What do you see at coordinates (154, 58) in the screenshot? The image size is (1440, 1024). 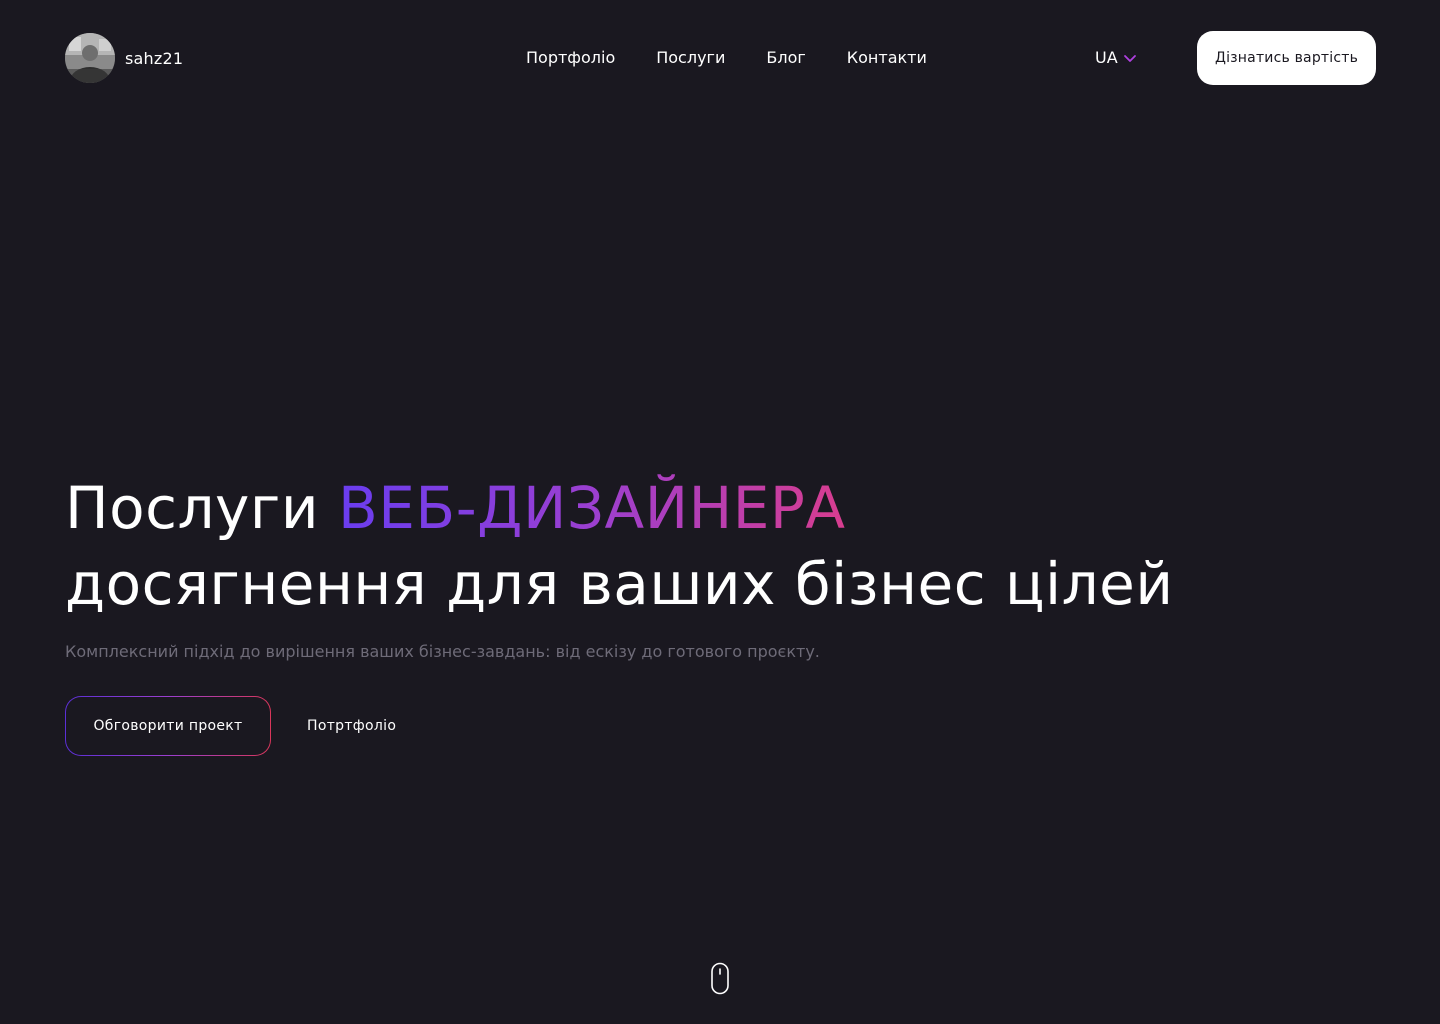 I see `logo-text: sahz21` at bounding box center [154, 58].